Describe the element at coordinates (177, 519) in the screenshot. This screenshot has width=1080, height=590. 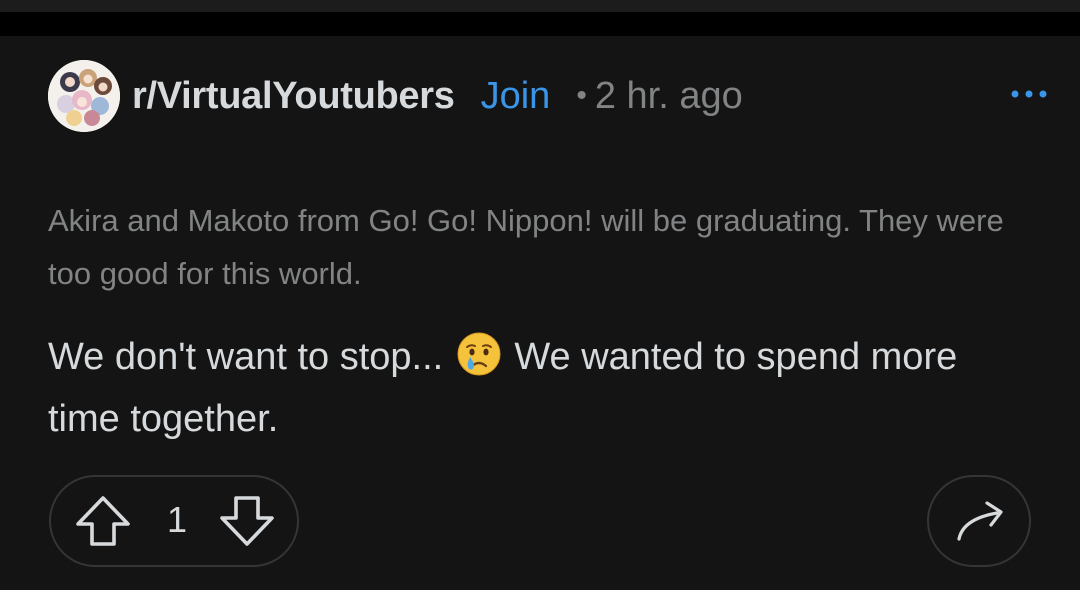
I see `vote-count: 1` at that location.